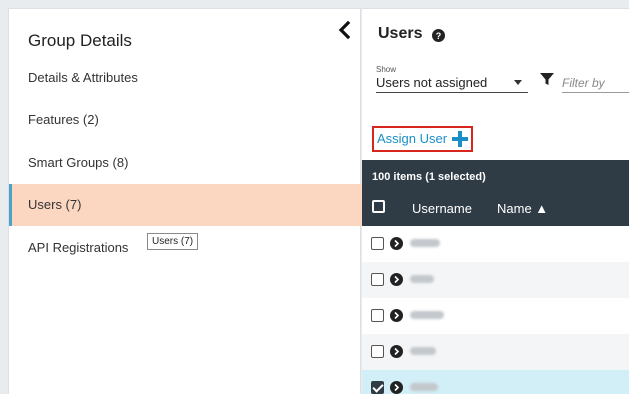  Describe the element at coordinates (83, 77) in the screenshot. I see `sidebar-item-label: Details & Attributes` at that location.